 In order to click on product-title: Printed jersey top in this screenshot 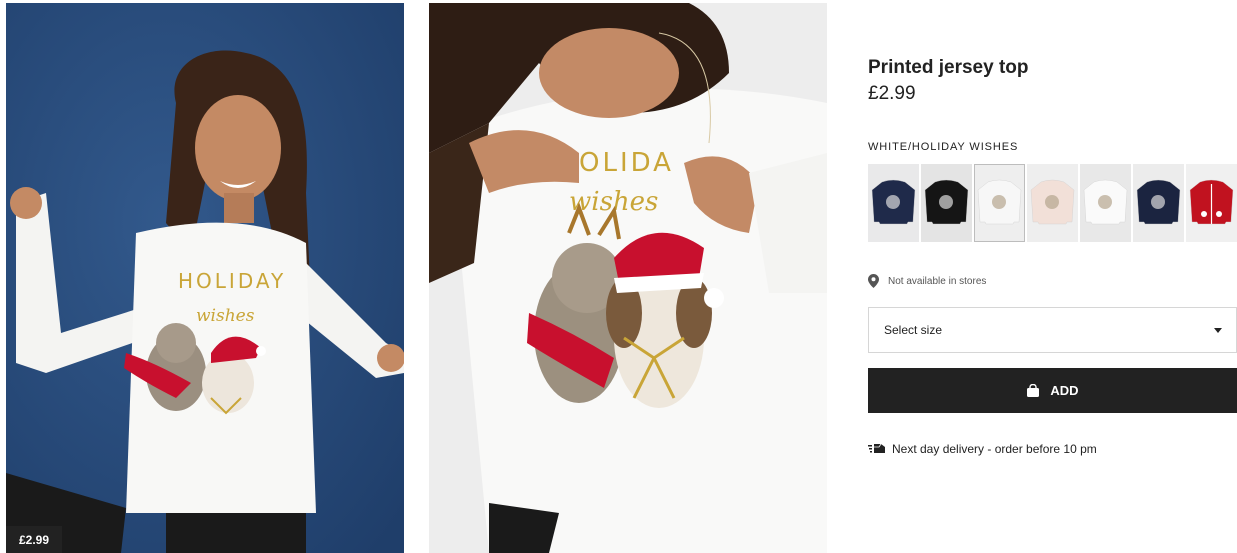, I will do `click(948, 67)`.